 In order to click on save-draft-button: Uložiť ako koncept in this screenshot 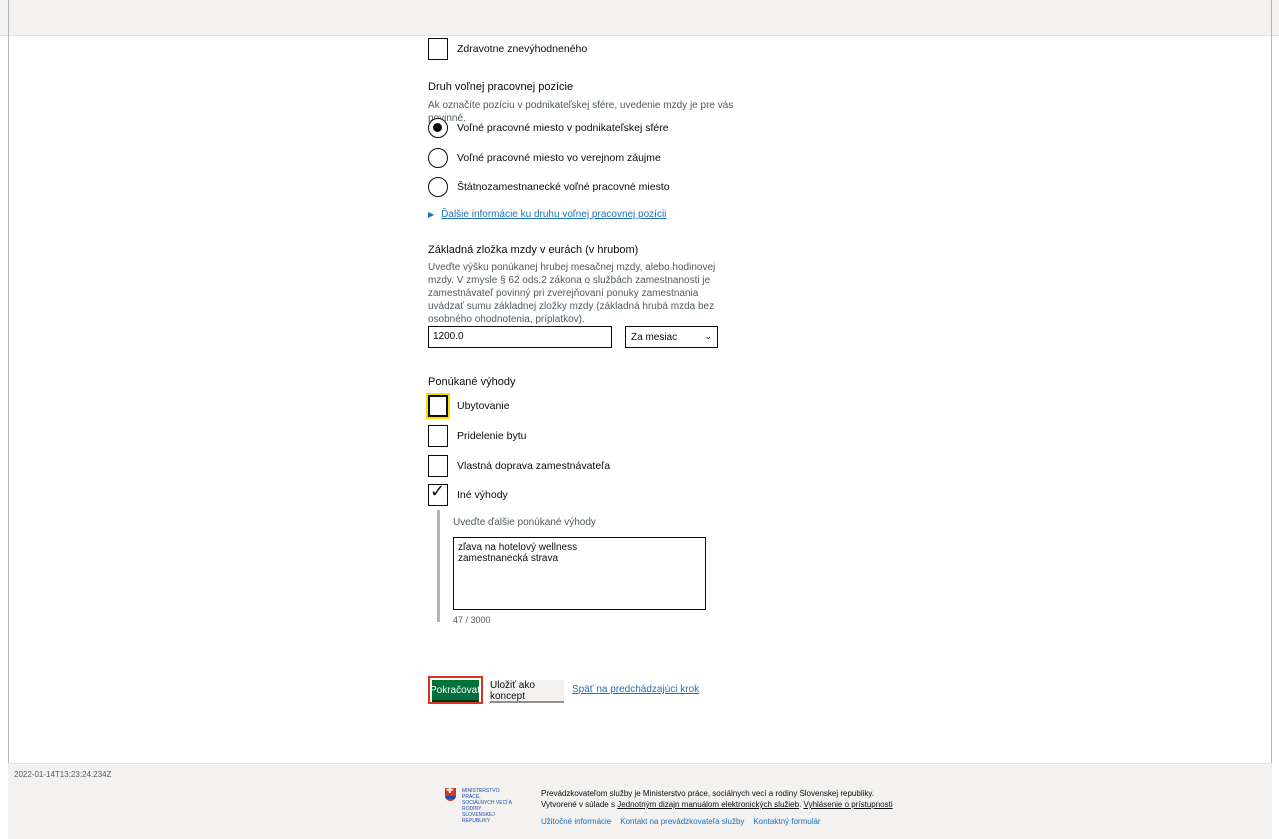, I will do `click(527, 691)`.